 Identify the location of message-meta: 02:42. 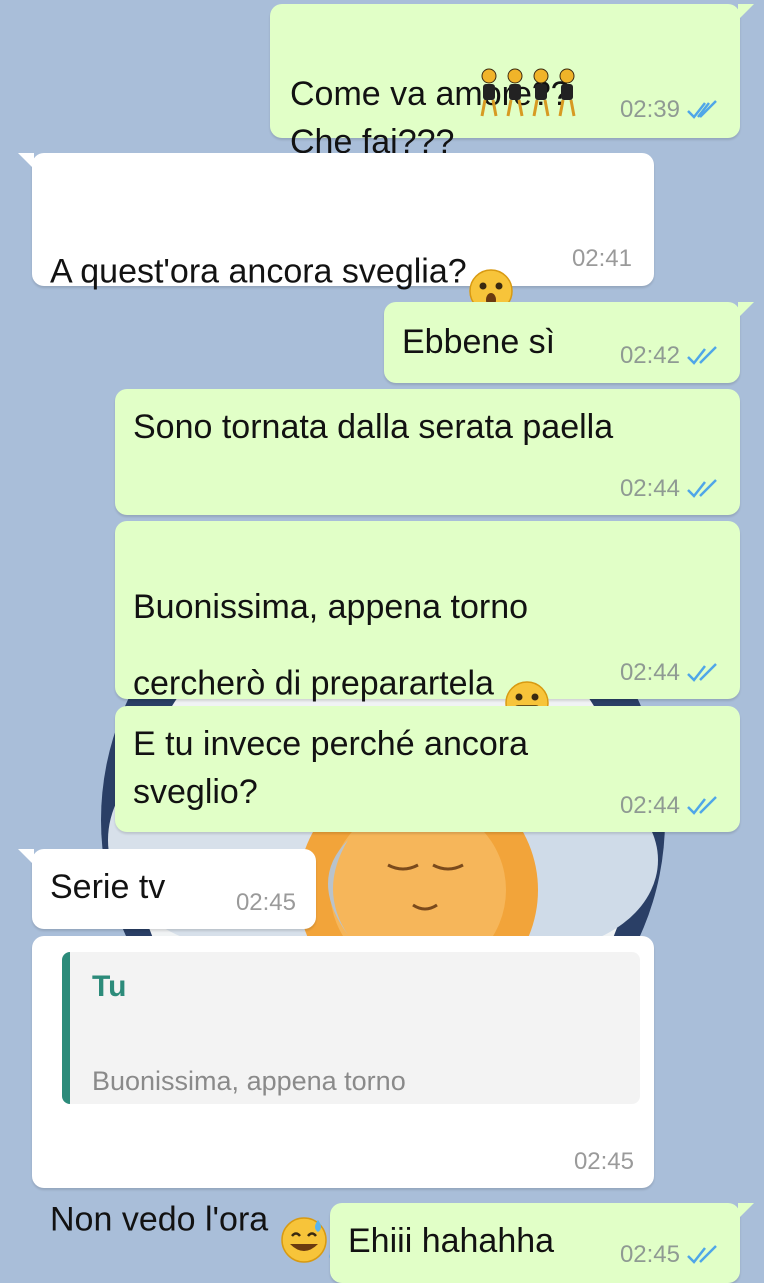
(669, 356).